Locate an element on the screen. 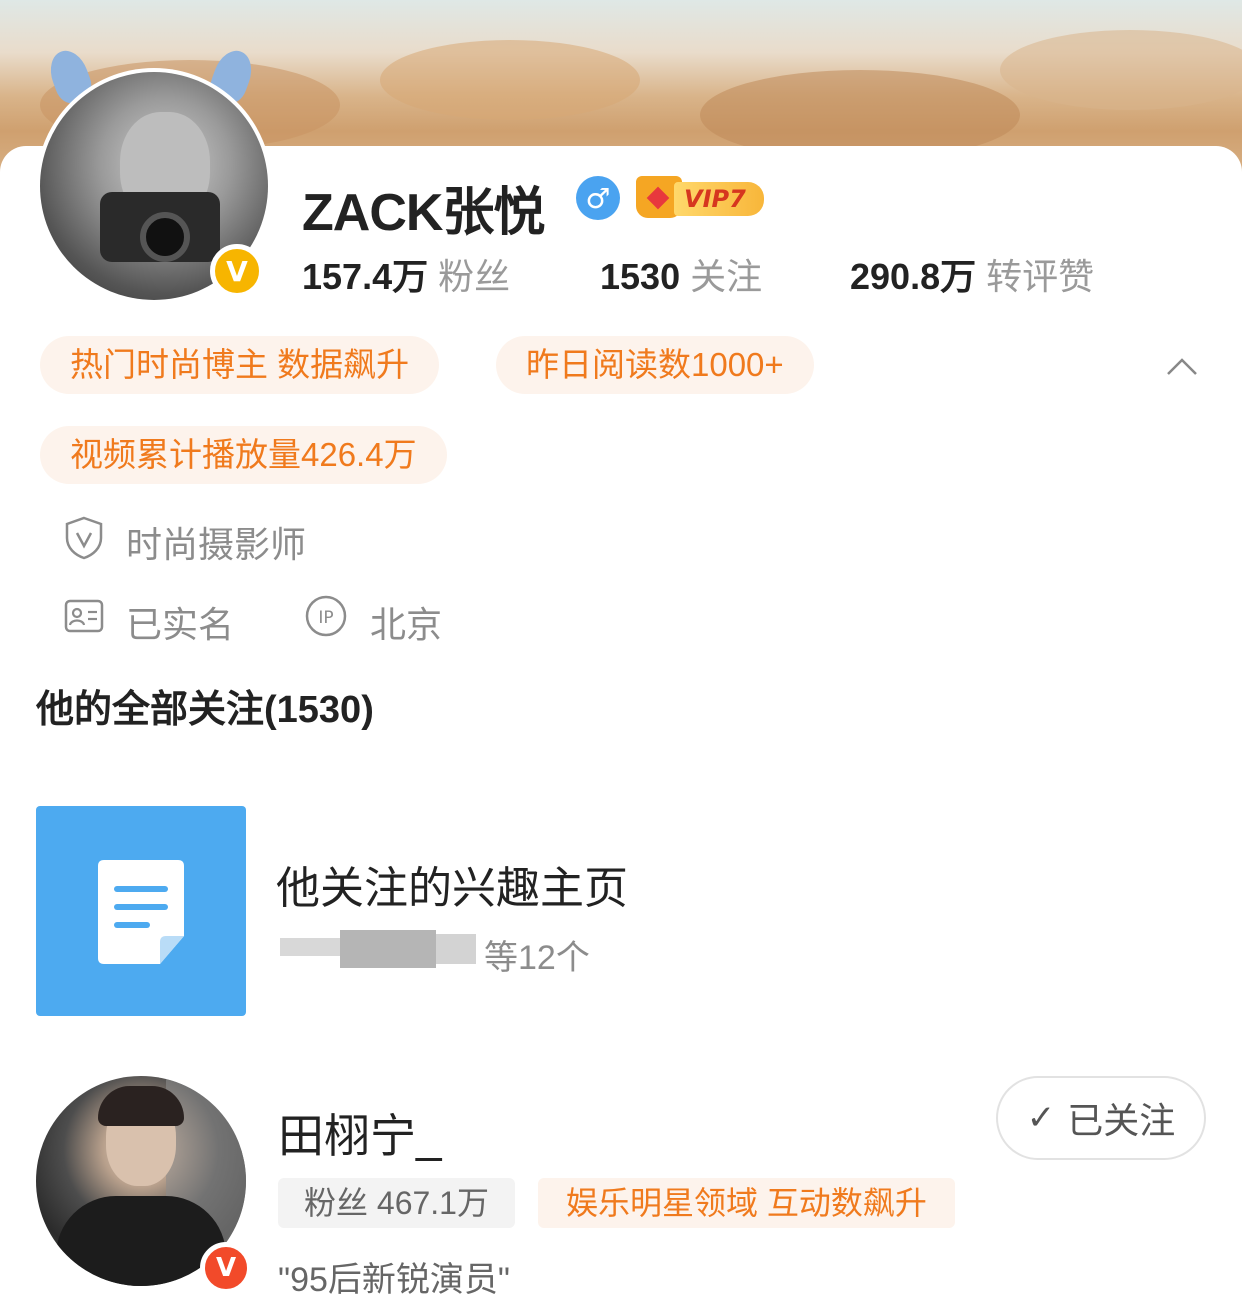  interest-pages-title: 他关注的兴趣主页 is located at coordinates (452, 884).